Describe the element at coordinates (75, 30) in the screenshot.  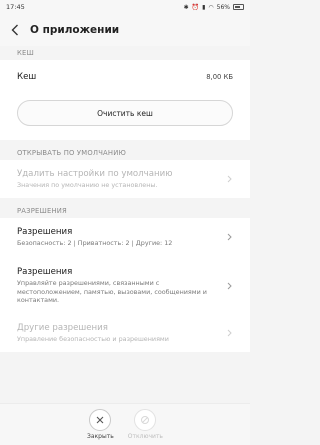
I see `page-title: О приложении` at that location.